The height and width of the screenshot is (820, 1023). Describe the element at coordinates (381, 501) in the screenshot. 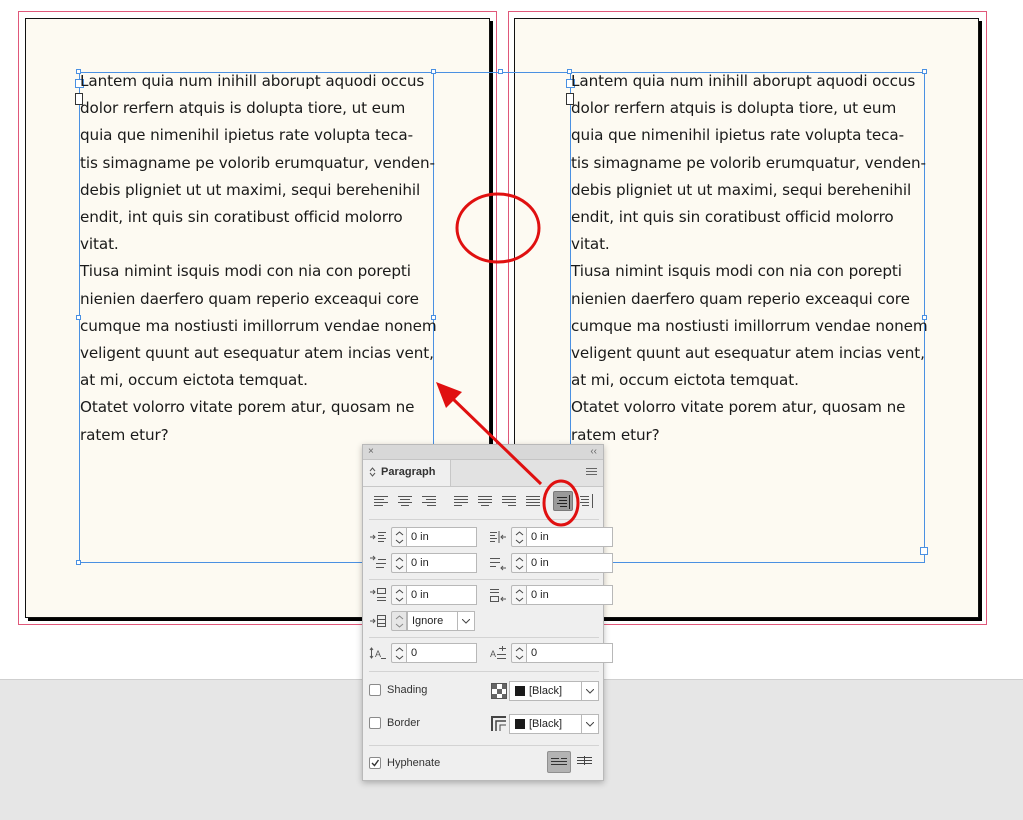

I see `align-left-button` at that location.